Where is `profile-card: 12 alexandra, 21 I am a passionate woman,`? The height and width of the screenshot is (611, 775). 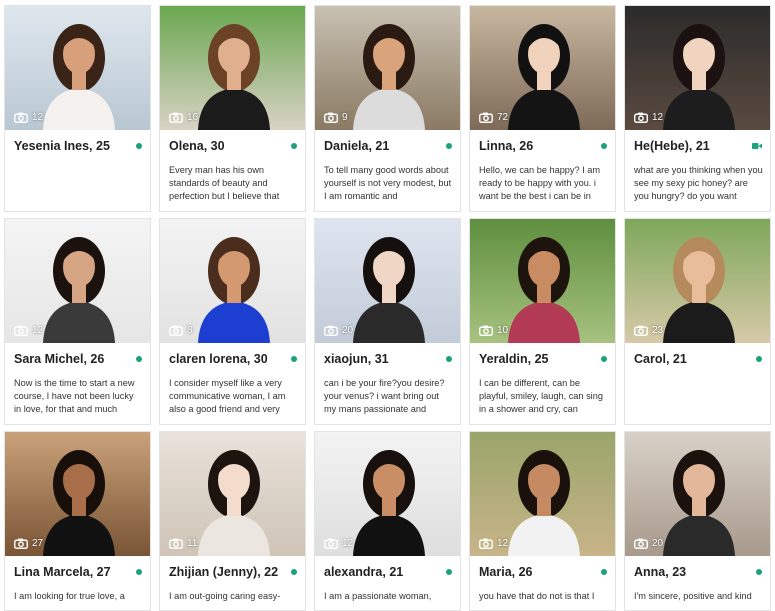
profile-card: 12 alexandra, 21 I am a passionate woman, is located at coordinates (387, 521).